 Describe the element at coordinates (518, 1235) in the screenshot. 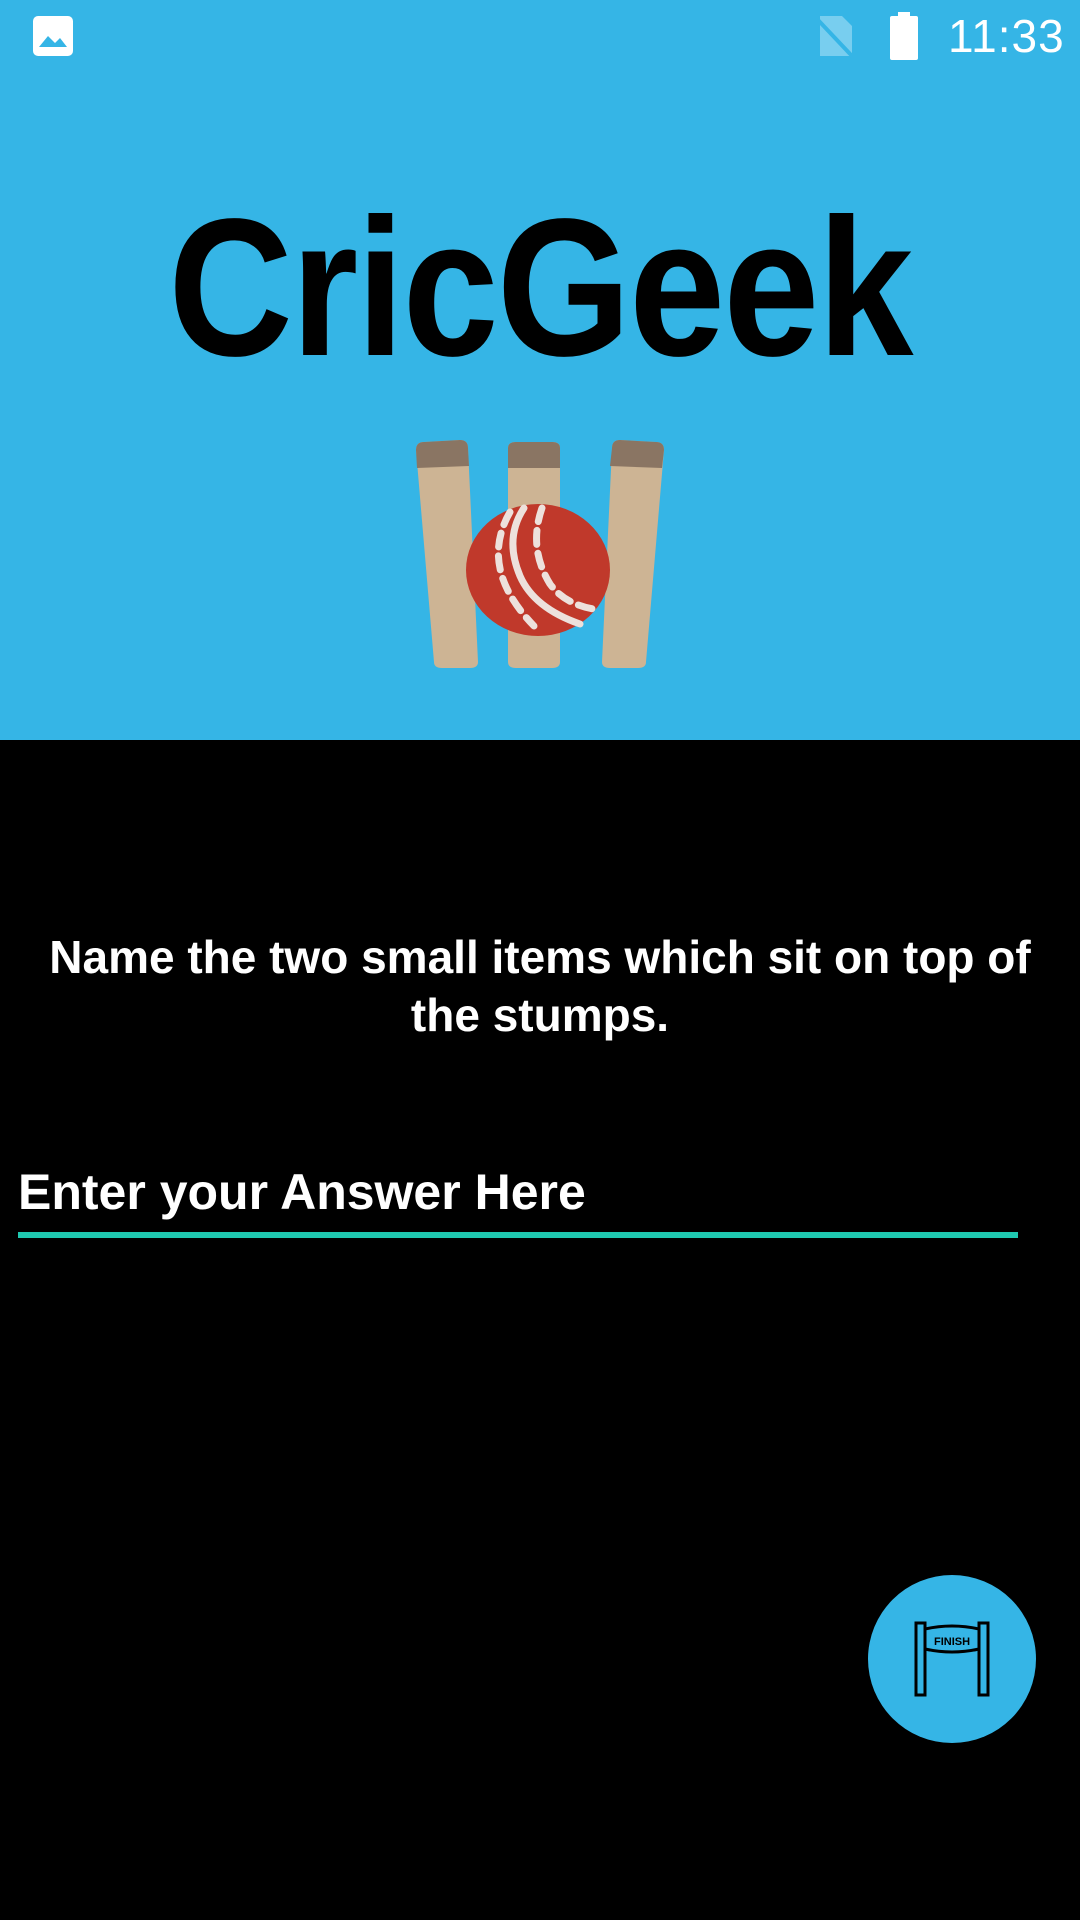

I see `answer-underline` at that location.